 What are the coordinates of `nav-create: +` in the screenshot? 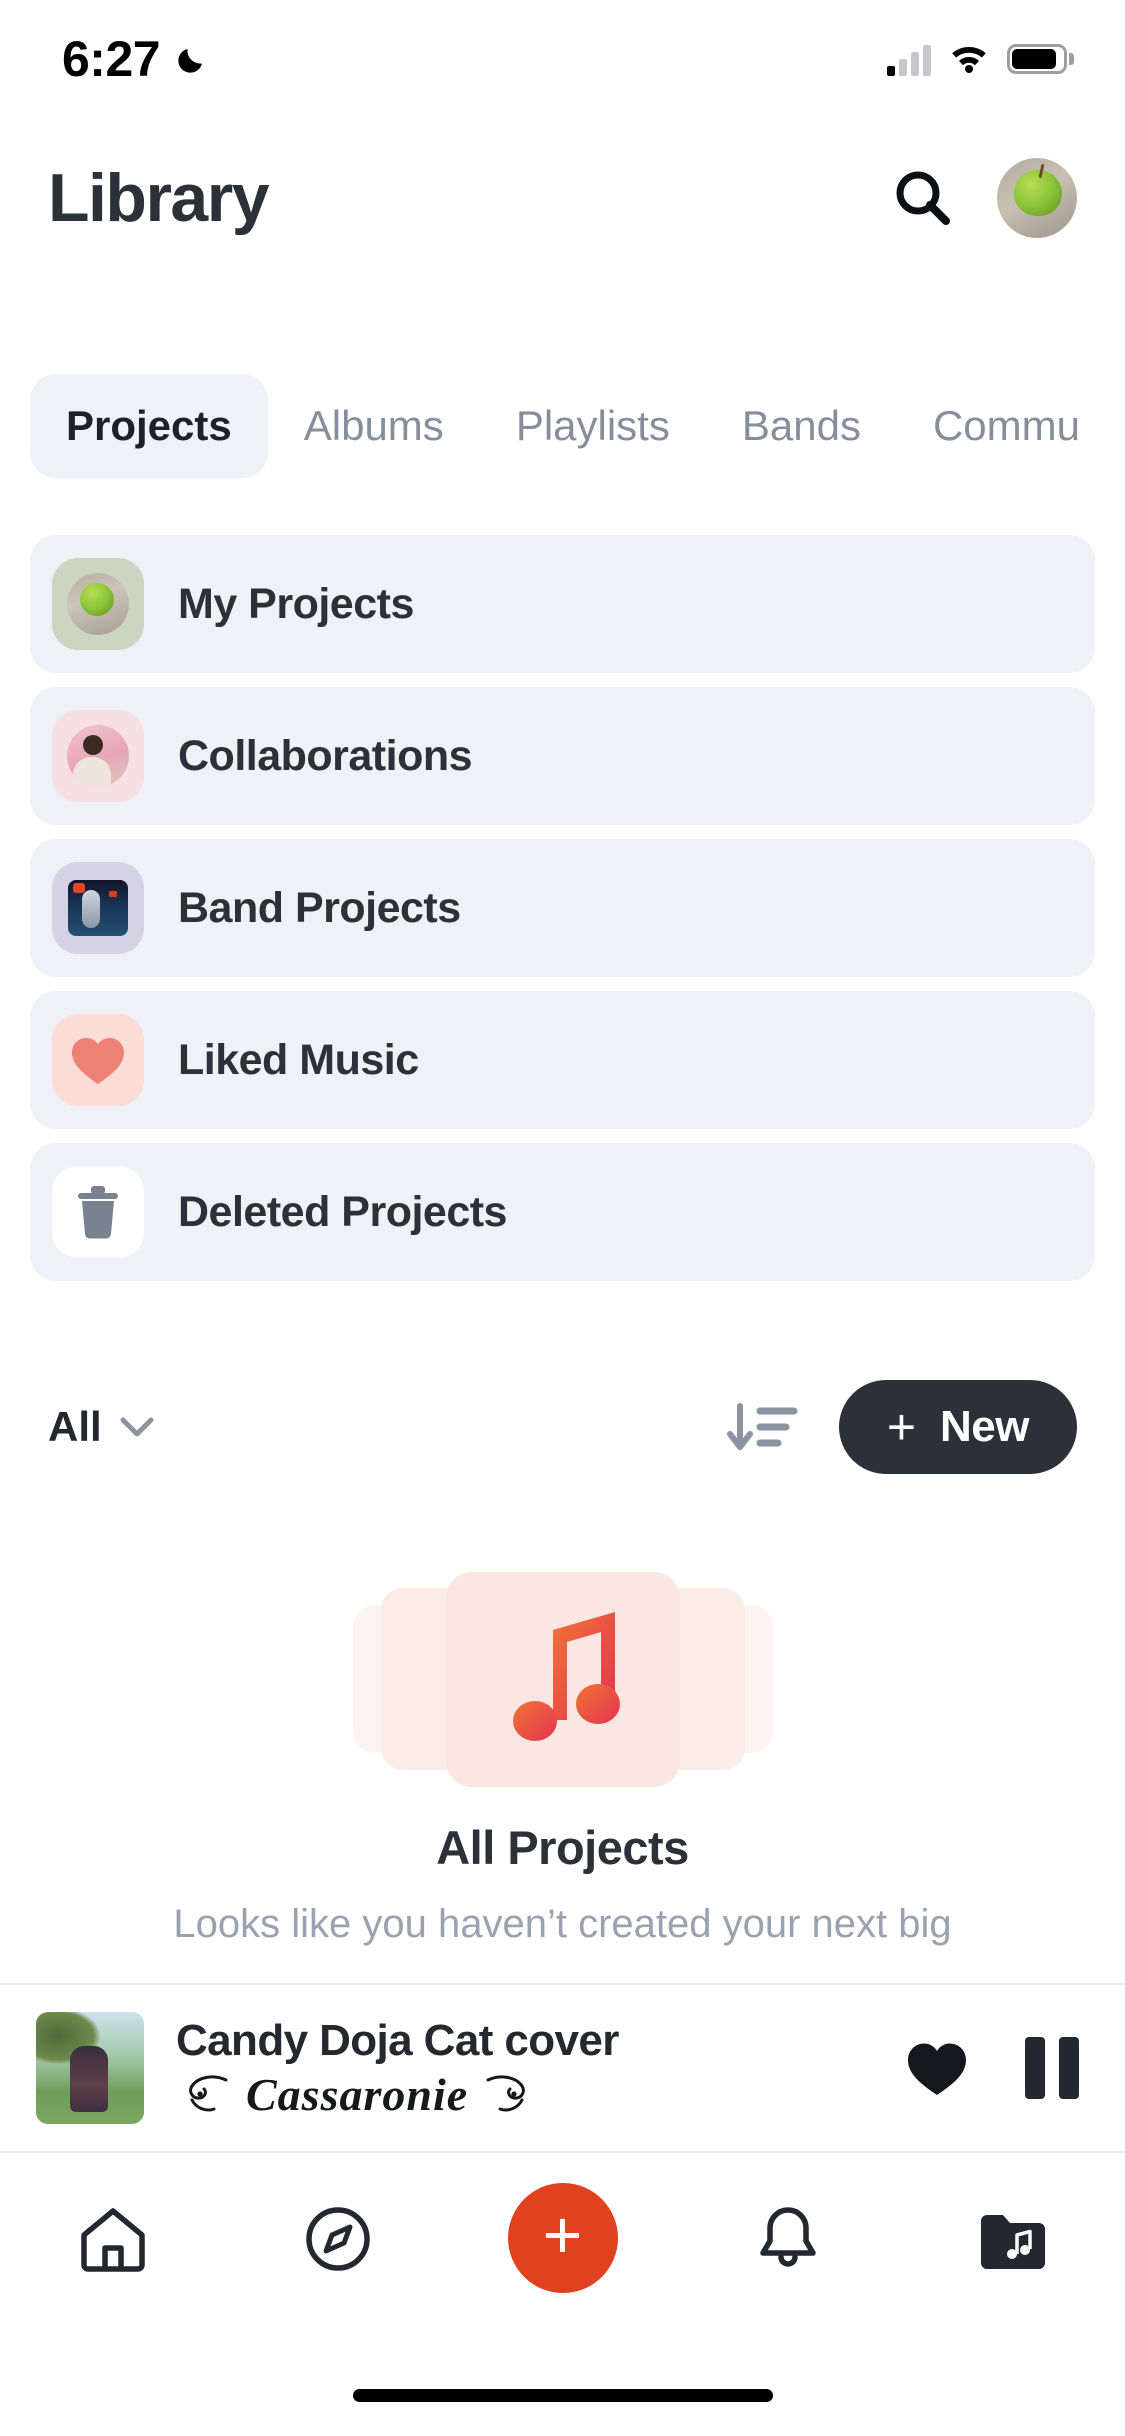 It's located at (563, 2238).